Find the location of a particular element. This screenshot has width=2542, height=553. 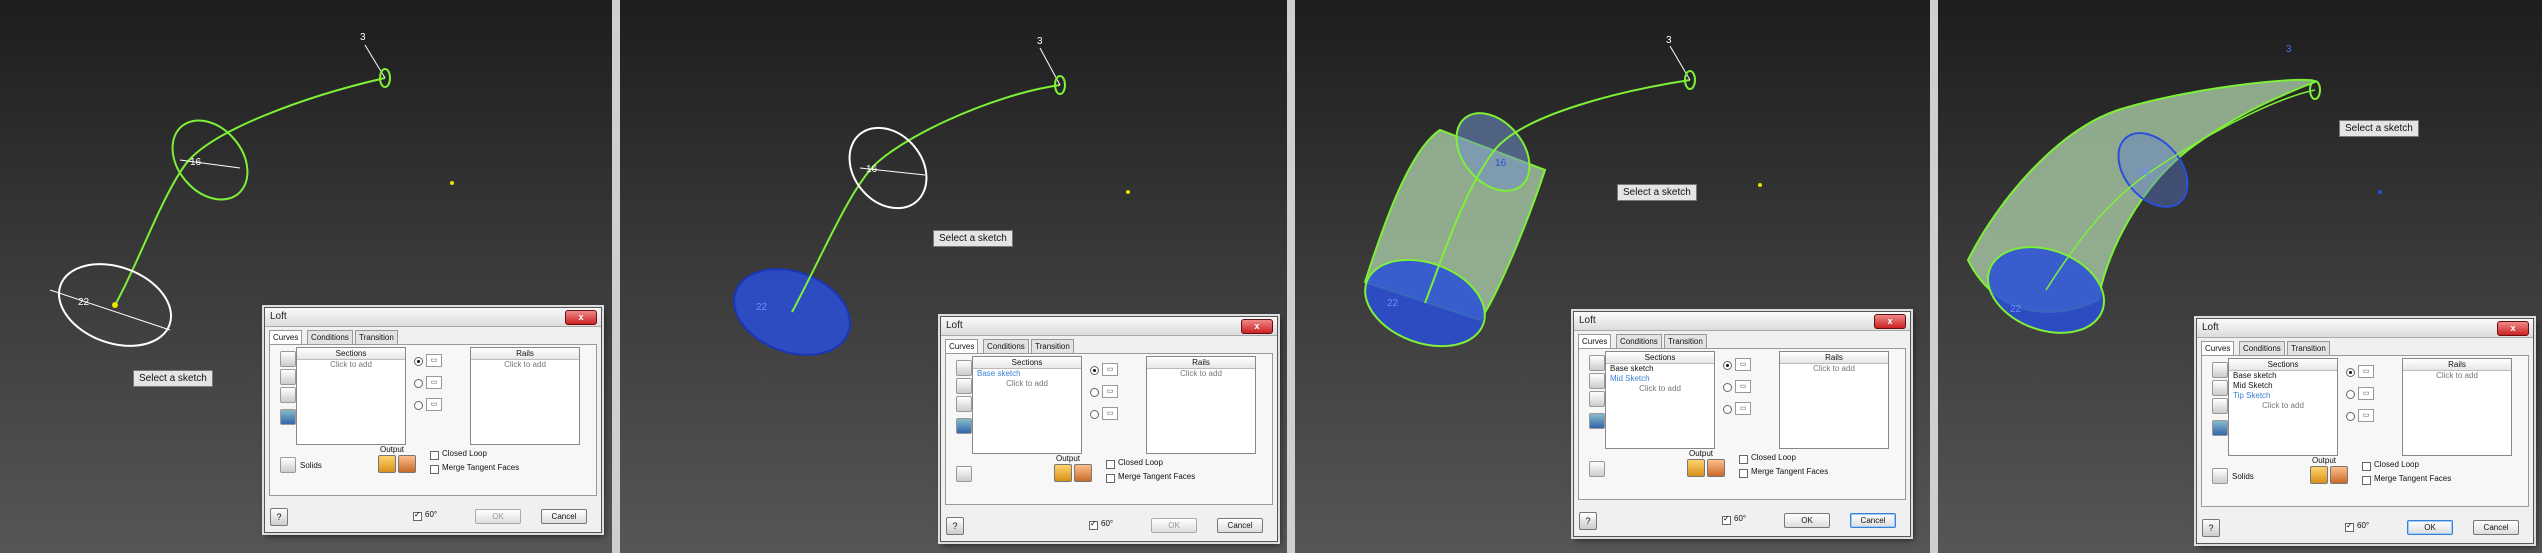

section-item: Tip Sketch is located at coordinates (2283, 396).